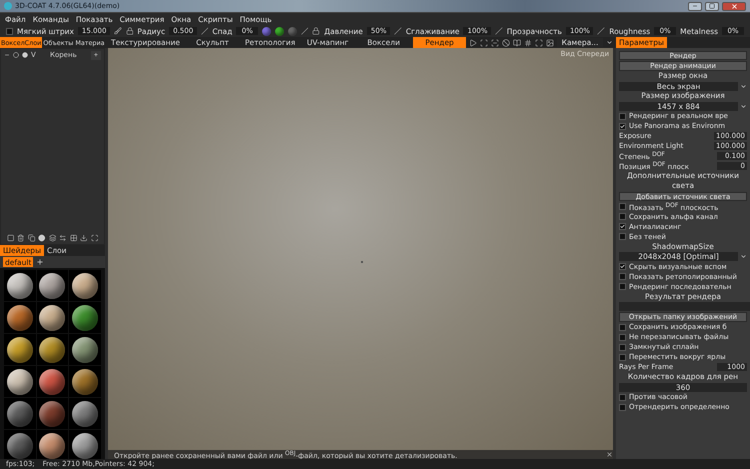  What do you see at coordinates (32, 238) in the screenshot?
I see `copy-icon` at bounding box center [32, 238].